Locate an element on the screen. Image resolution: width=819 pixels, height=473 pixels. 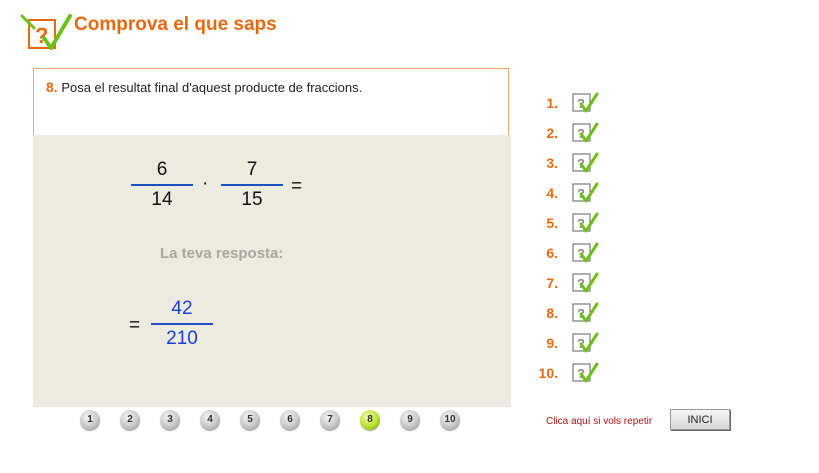
fraction-1-bar is located at coordinates (162, 185).